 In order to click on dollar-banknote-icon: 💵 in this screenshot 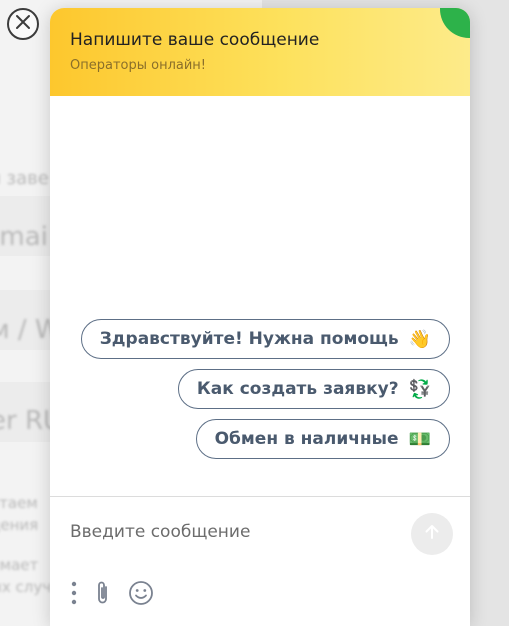, I will do `click(419, 439)`.